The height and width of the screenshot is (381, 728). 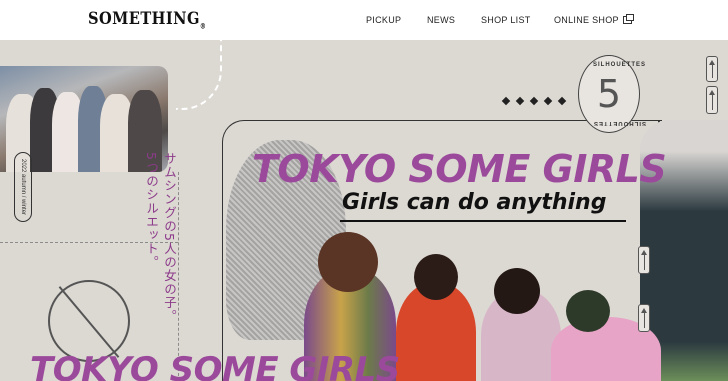 What do you see at coordinates (23, 187) in the screenshot?
I see `season-label: 2022 autumn / winter` at bounding box center [23, 187].